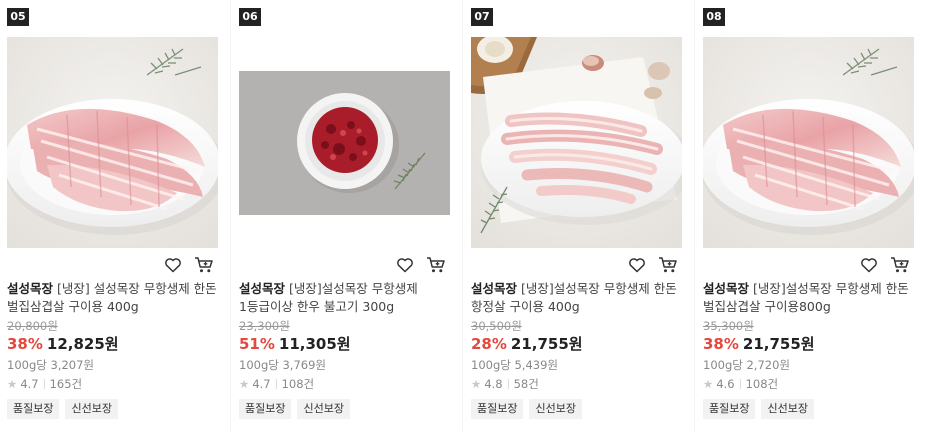 The width and height of the screenshot is (925, 431). What do you see at coordinates (32, 326) in the screenshot?
I see `original-price: 20,800원` at bounding box center [32, 326].